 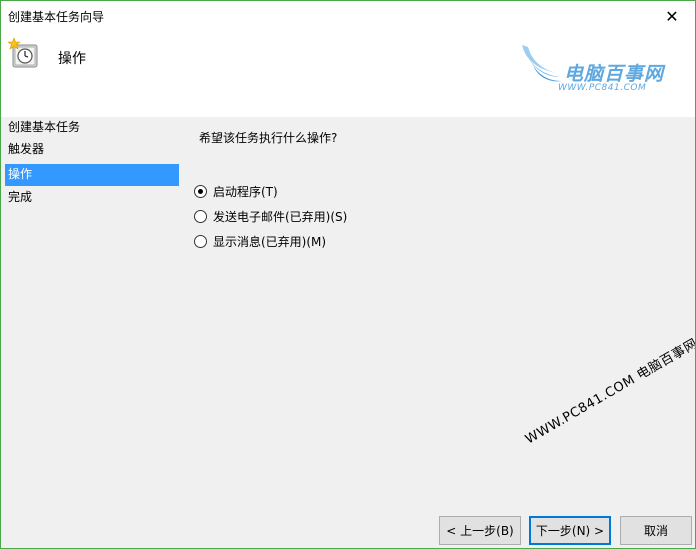 What do you see at coordinates (200, 216) in the screenshot?
I see `radio-send-email` at bounding box center [200, 216].